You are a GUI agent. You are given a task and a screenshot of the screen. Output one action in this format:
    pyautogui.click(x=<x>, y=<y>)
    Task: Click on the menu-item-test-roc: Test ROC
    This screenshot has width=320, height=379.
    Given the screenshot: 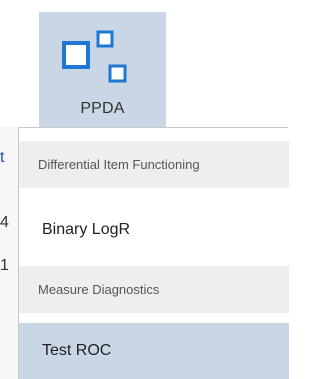 What is the action you would take?
    pyautogui.click(x=154, y=351)
    